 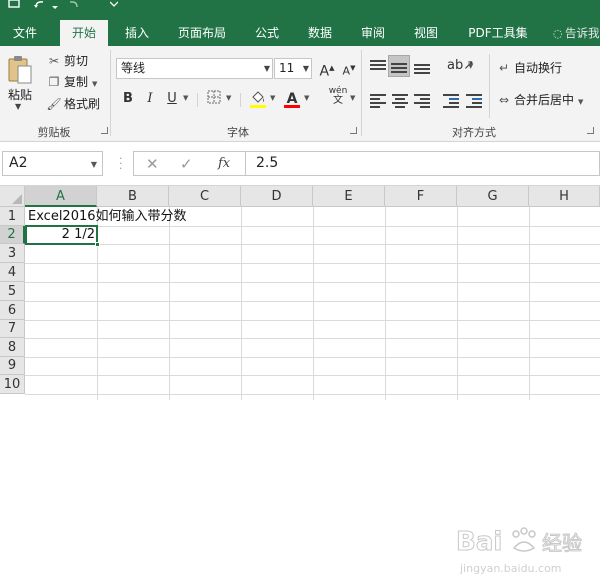 I want to click on alignment-group-label: 对齐方式, so click(x=474, y=132).